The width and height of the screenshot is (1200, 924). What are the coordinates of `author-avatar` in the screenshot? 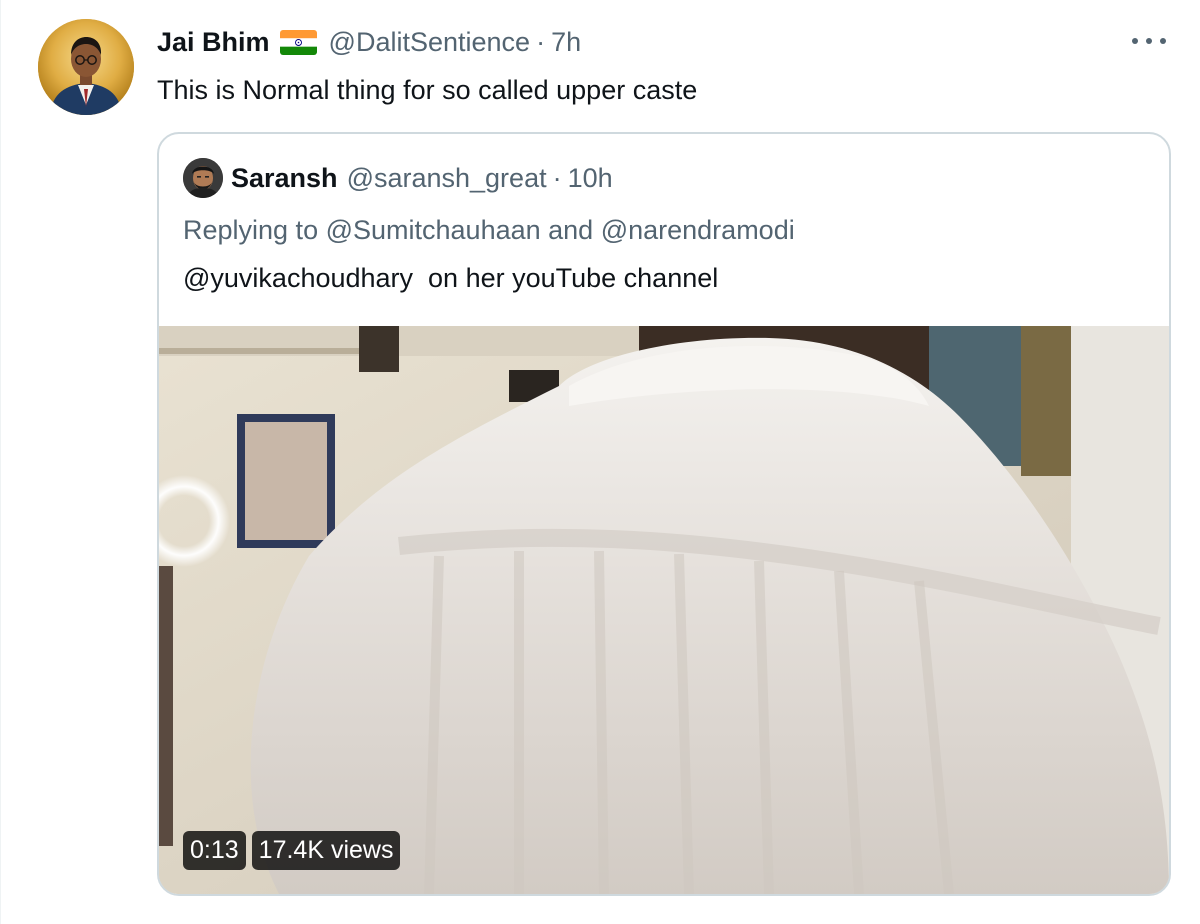 It's located at (86, 67).